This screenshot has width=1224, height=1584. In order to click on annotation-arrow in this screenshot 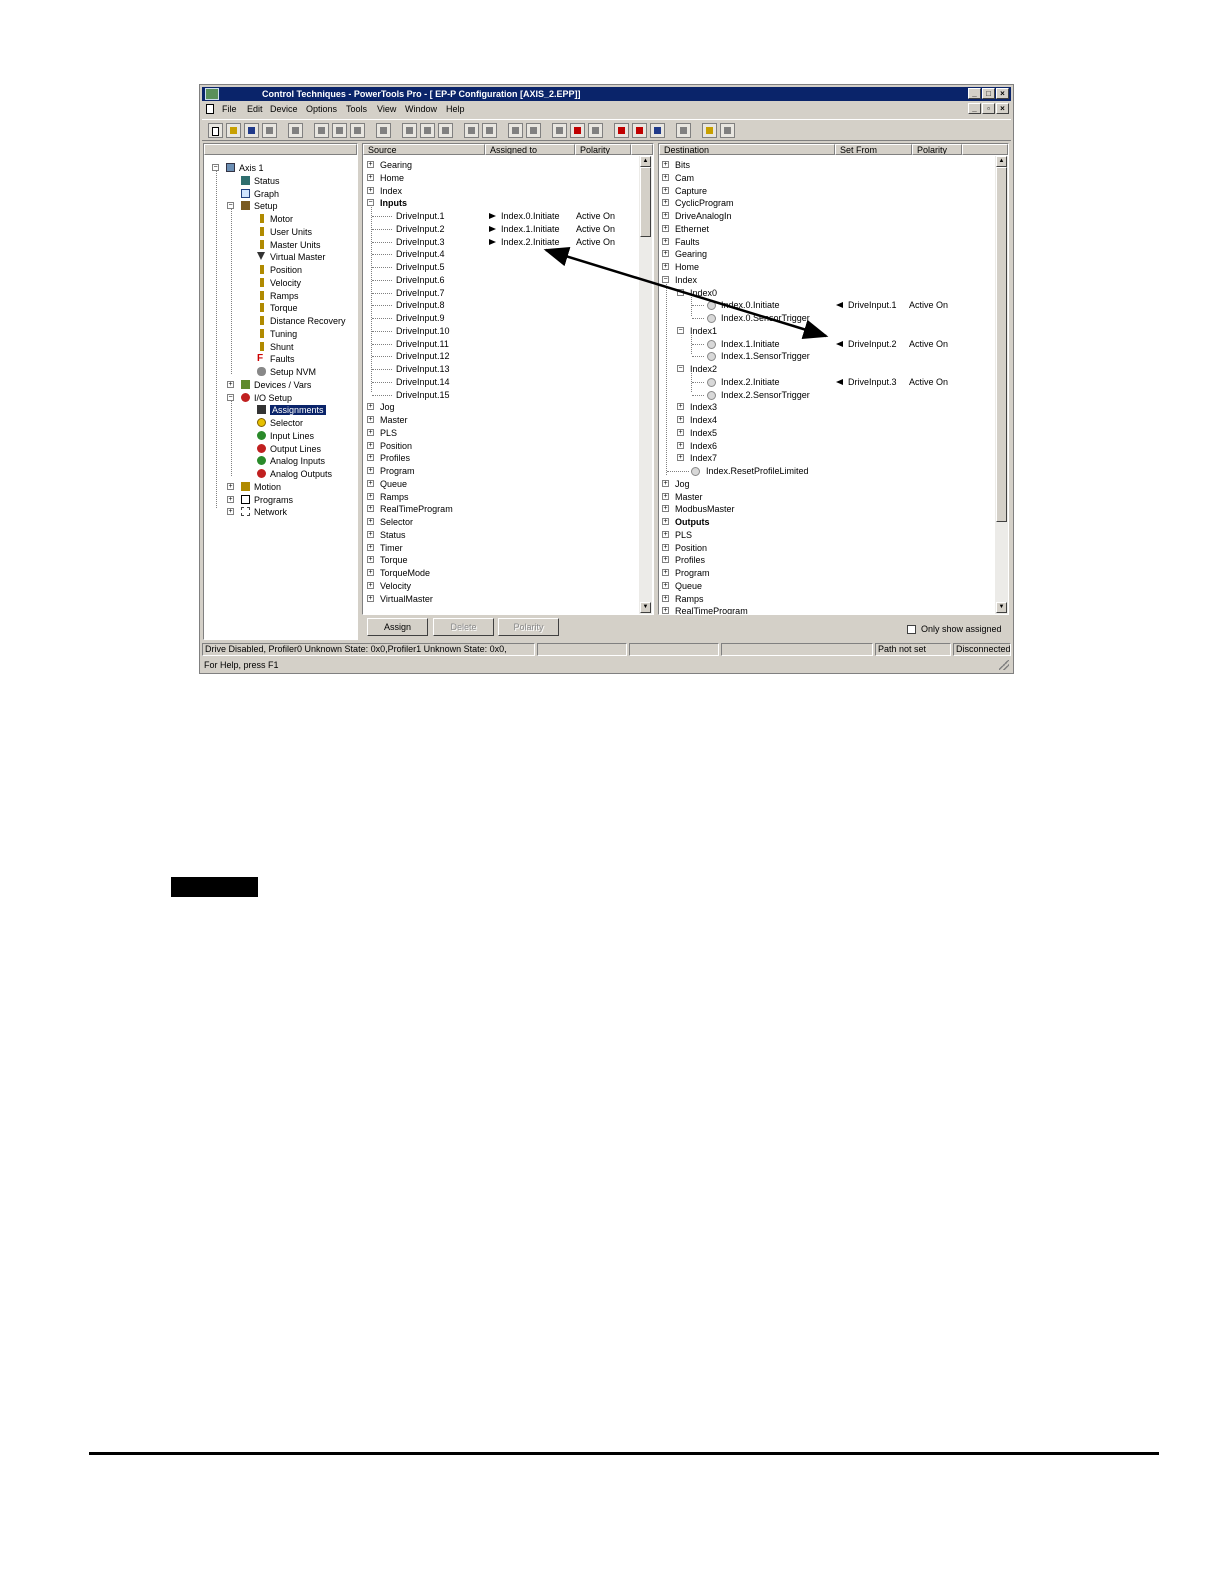, I will do `click(686, 293)`.